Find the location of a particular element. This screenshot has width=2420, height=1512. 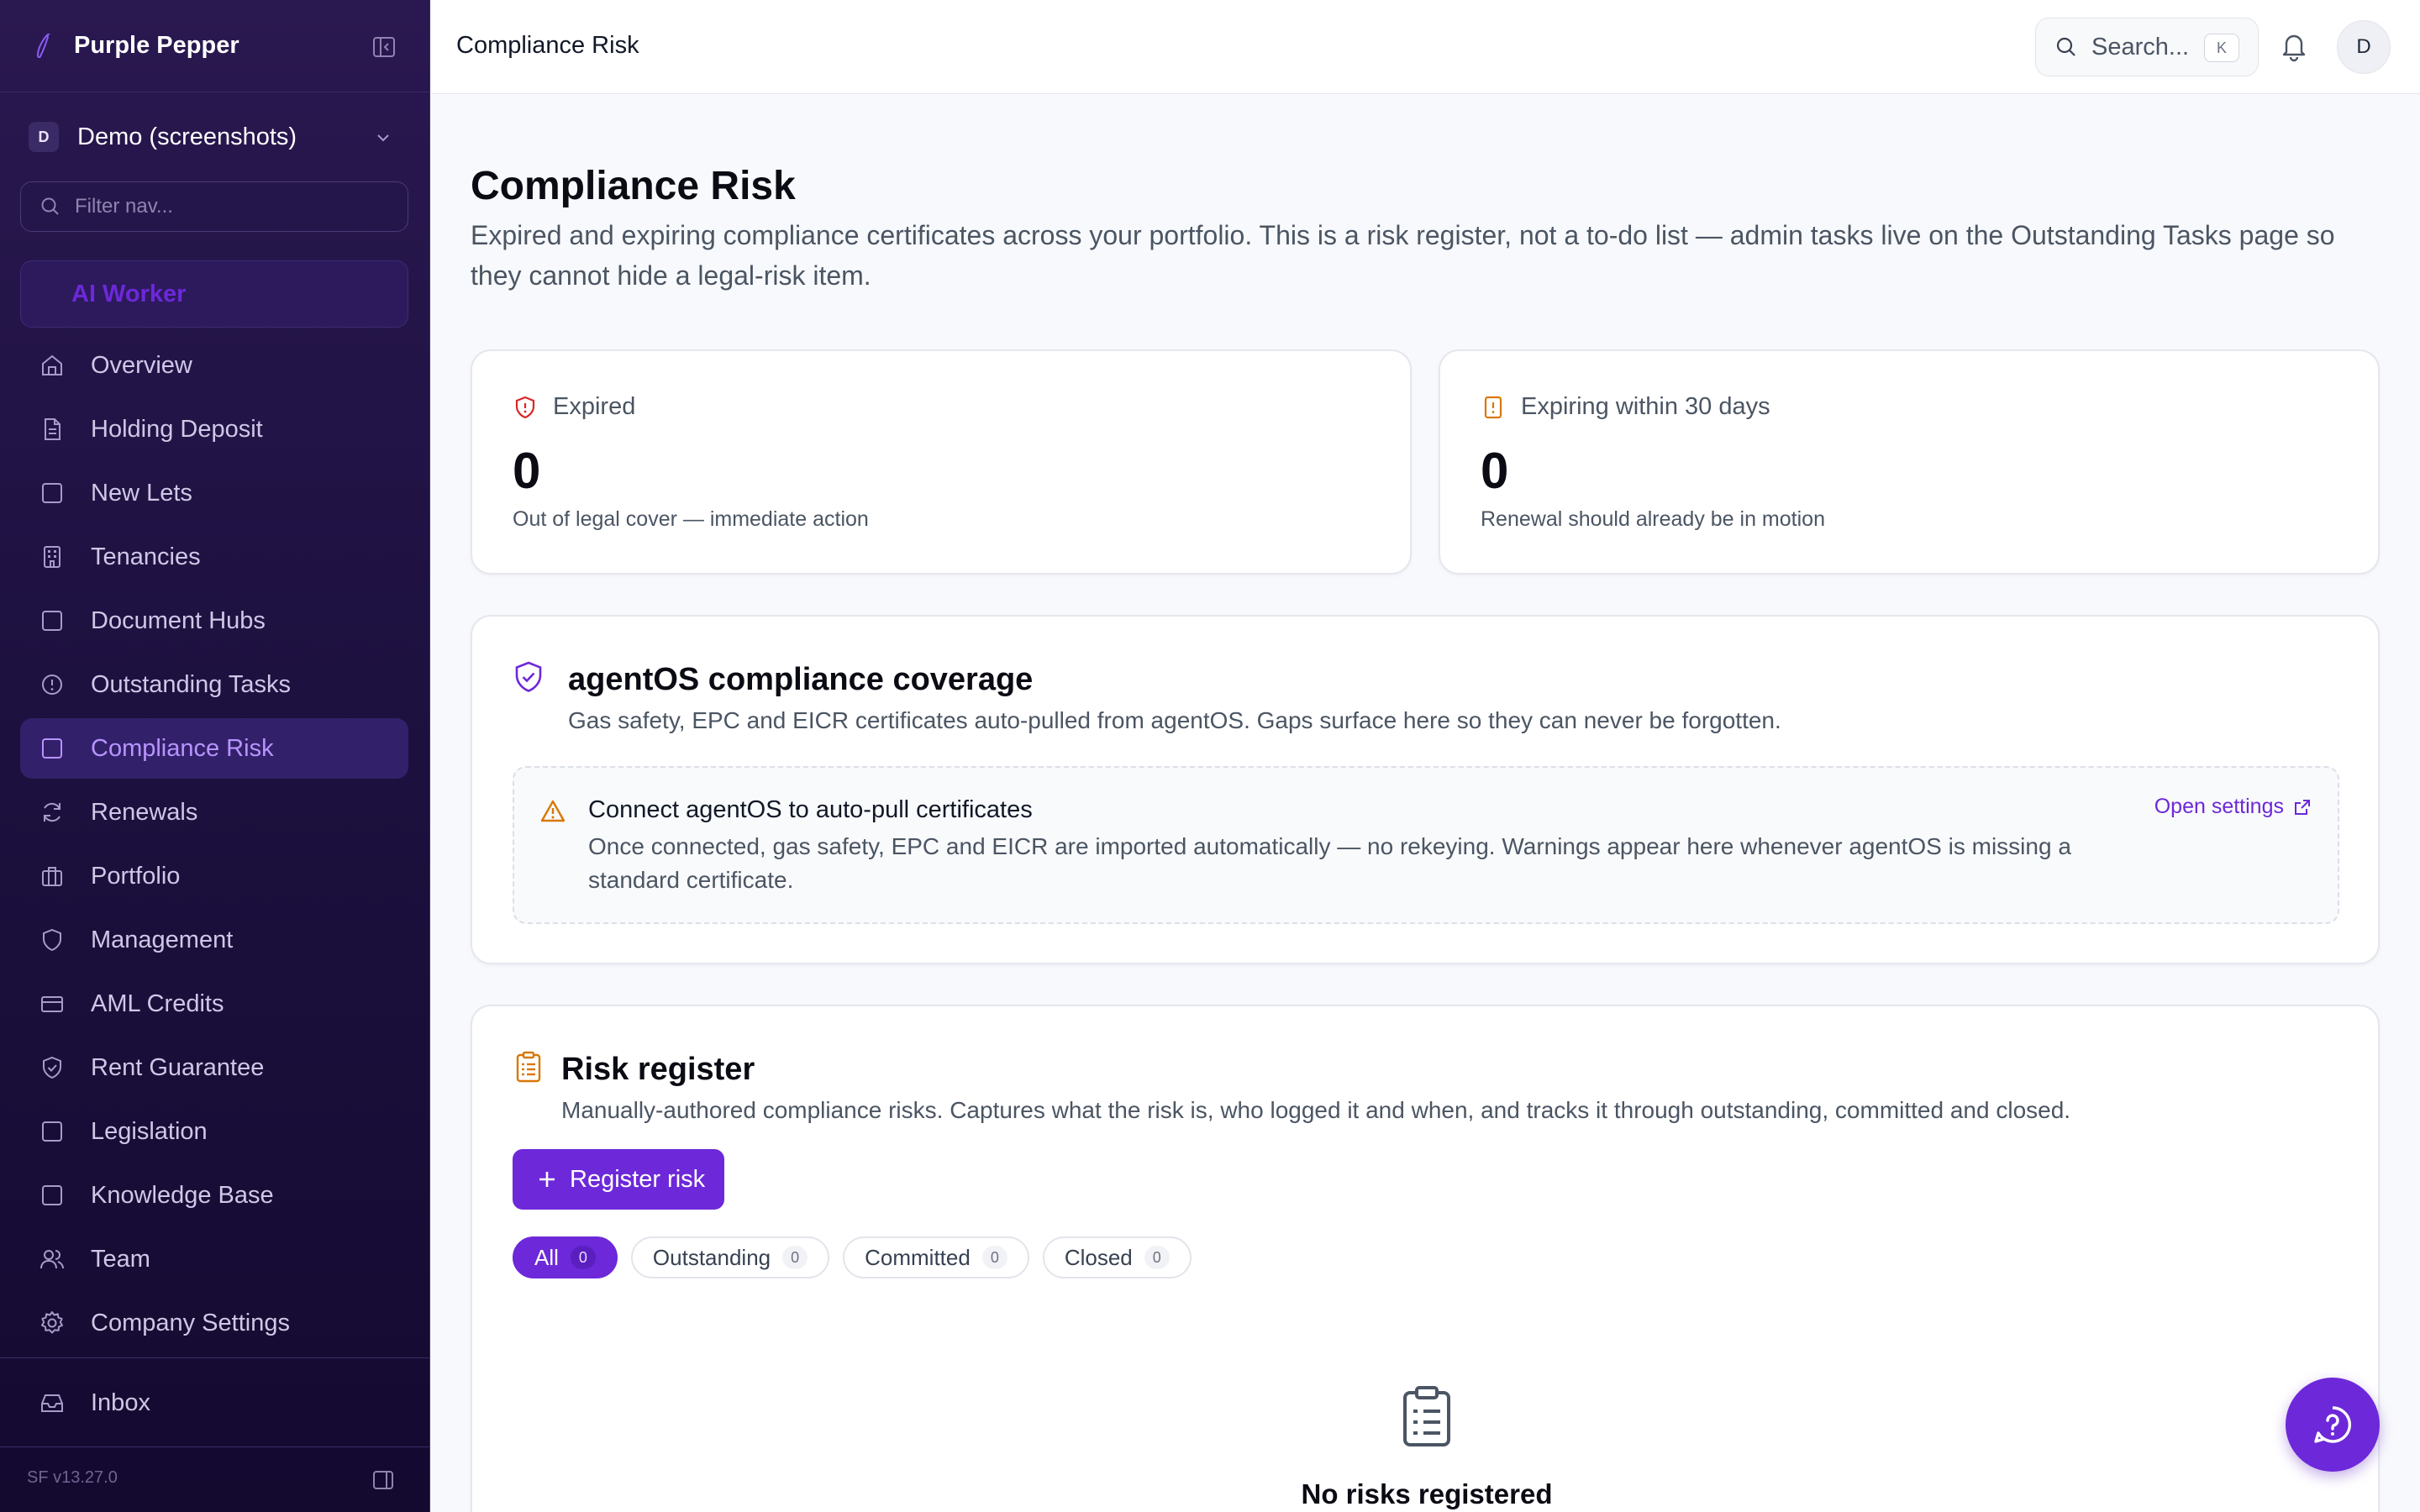

warning-triangle-icon is located at coordinates (553, 811).